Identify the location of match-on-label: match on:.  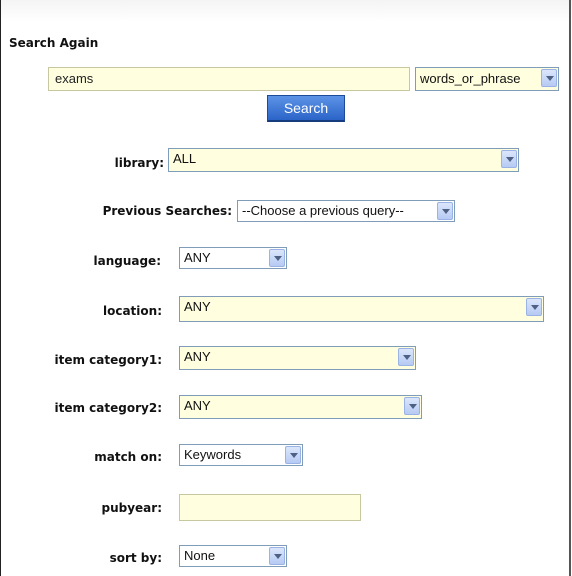
(128, 457).